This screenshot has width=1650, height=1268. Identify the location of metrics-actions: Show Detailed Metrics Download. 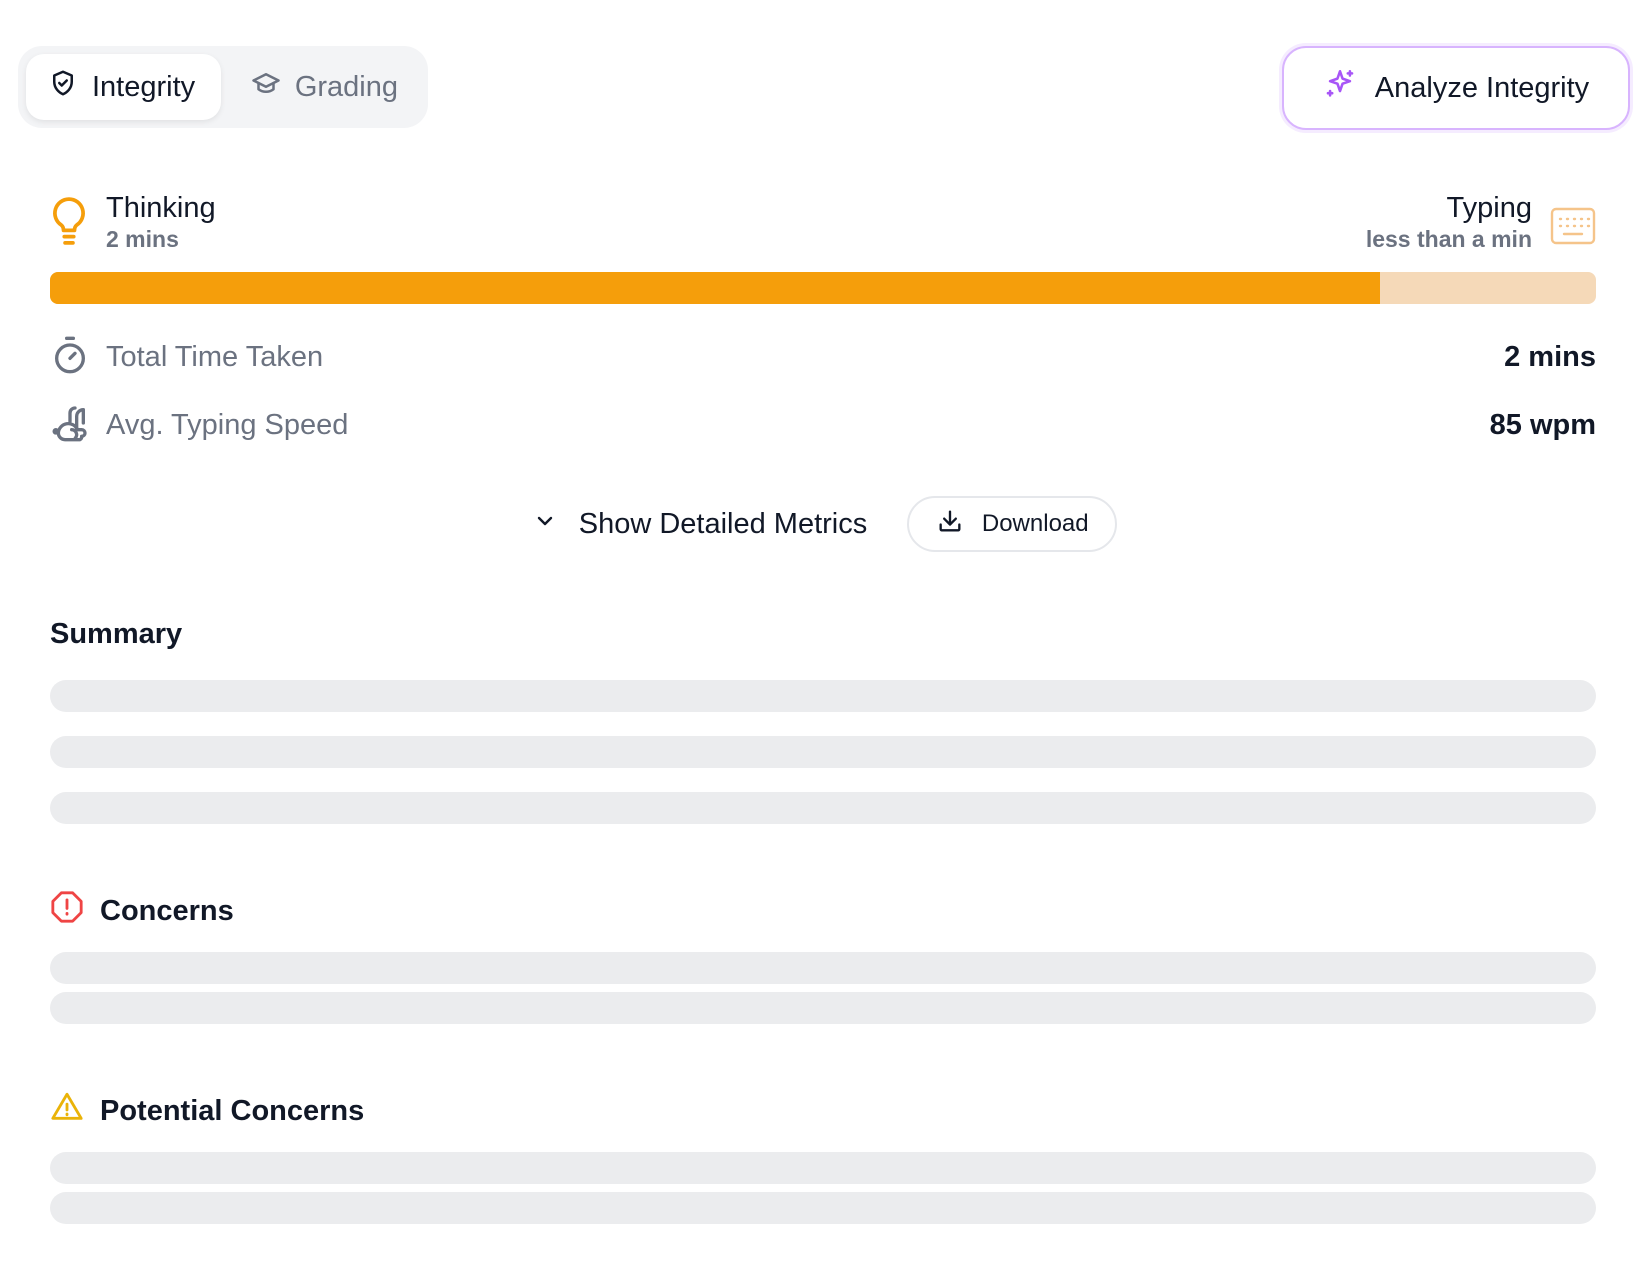
(825, 524).